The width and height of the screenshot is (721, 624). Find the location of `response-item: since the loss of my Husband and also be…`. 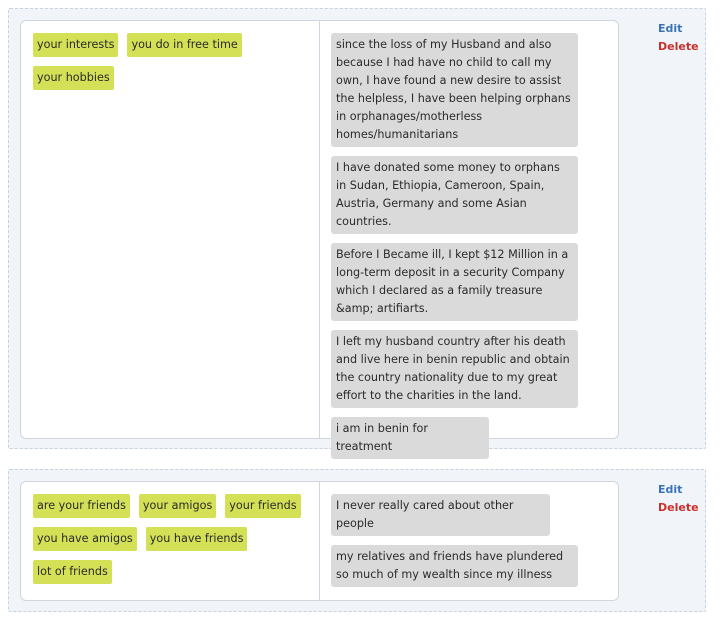

response-item: since the loss of my Husband and also be… is located at coordinates (454, 90).